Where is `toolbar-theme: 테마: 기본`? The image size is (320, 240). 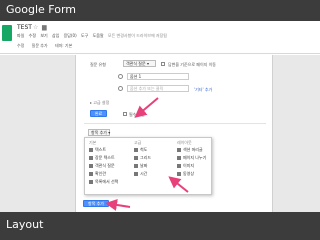
toolbar-theme: 테마: 기본 is located at coordinates (63, 45).